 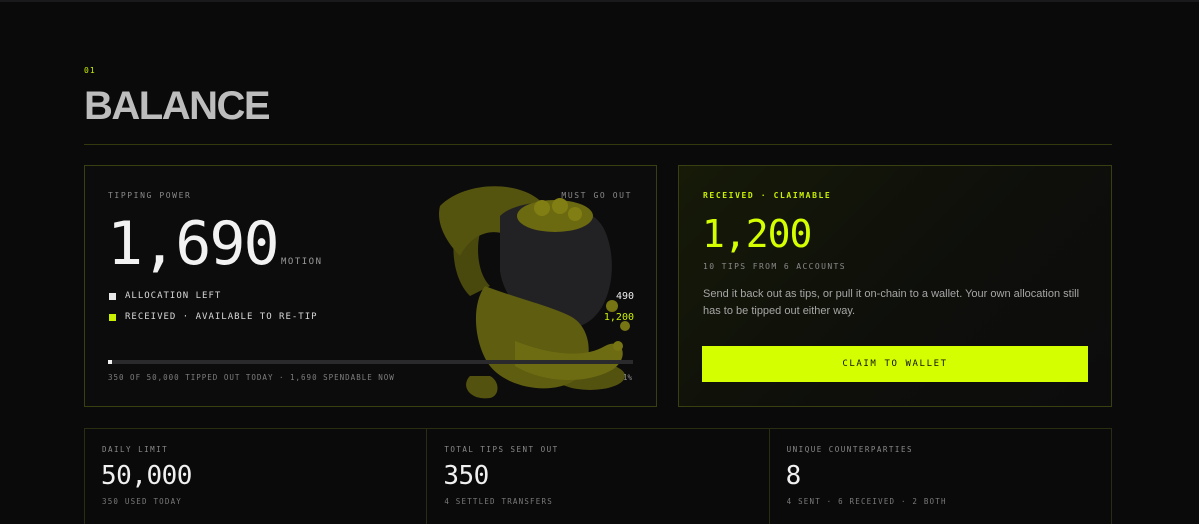 What do you see at coordinates (598, 144) in the screenshot?
I see `section-divider` at bounding box center [598, 144].